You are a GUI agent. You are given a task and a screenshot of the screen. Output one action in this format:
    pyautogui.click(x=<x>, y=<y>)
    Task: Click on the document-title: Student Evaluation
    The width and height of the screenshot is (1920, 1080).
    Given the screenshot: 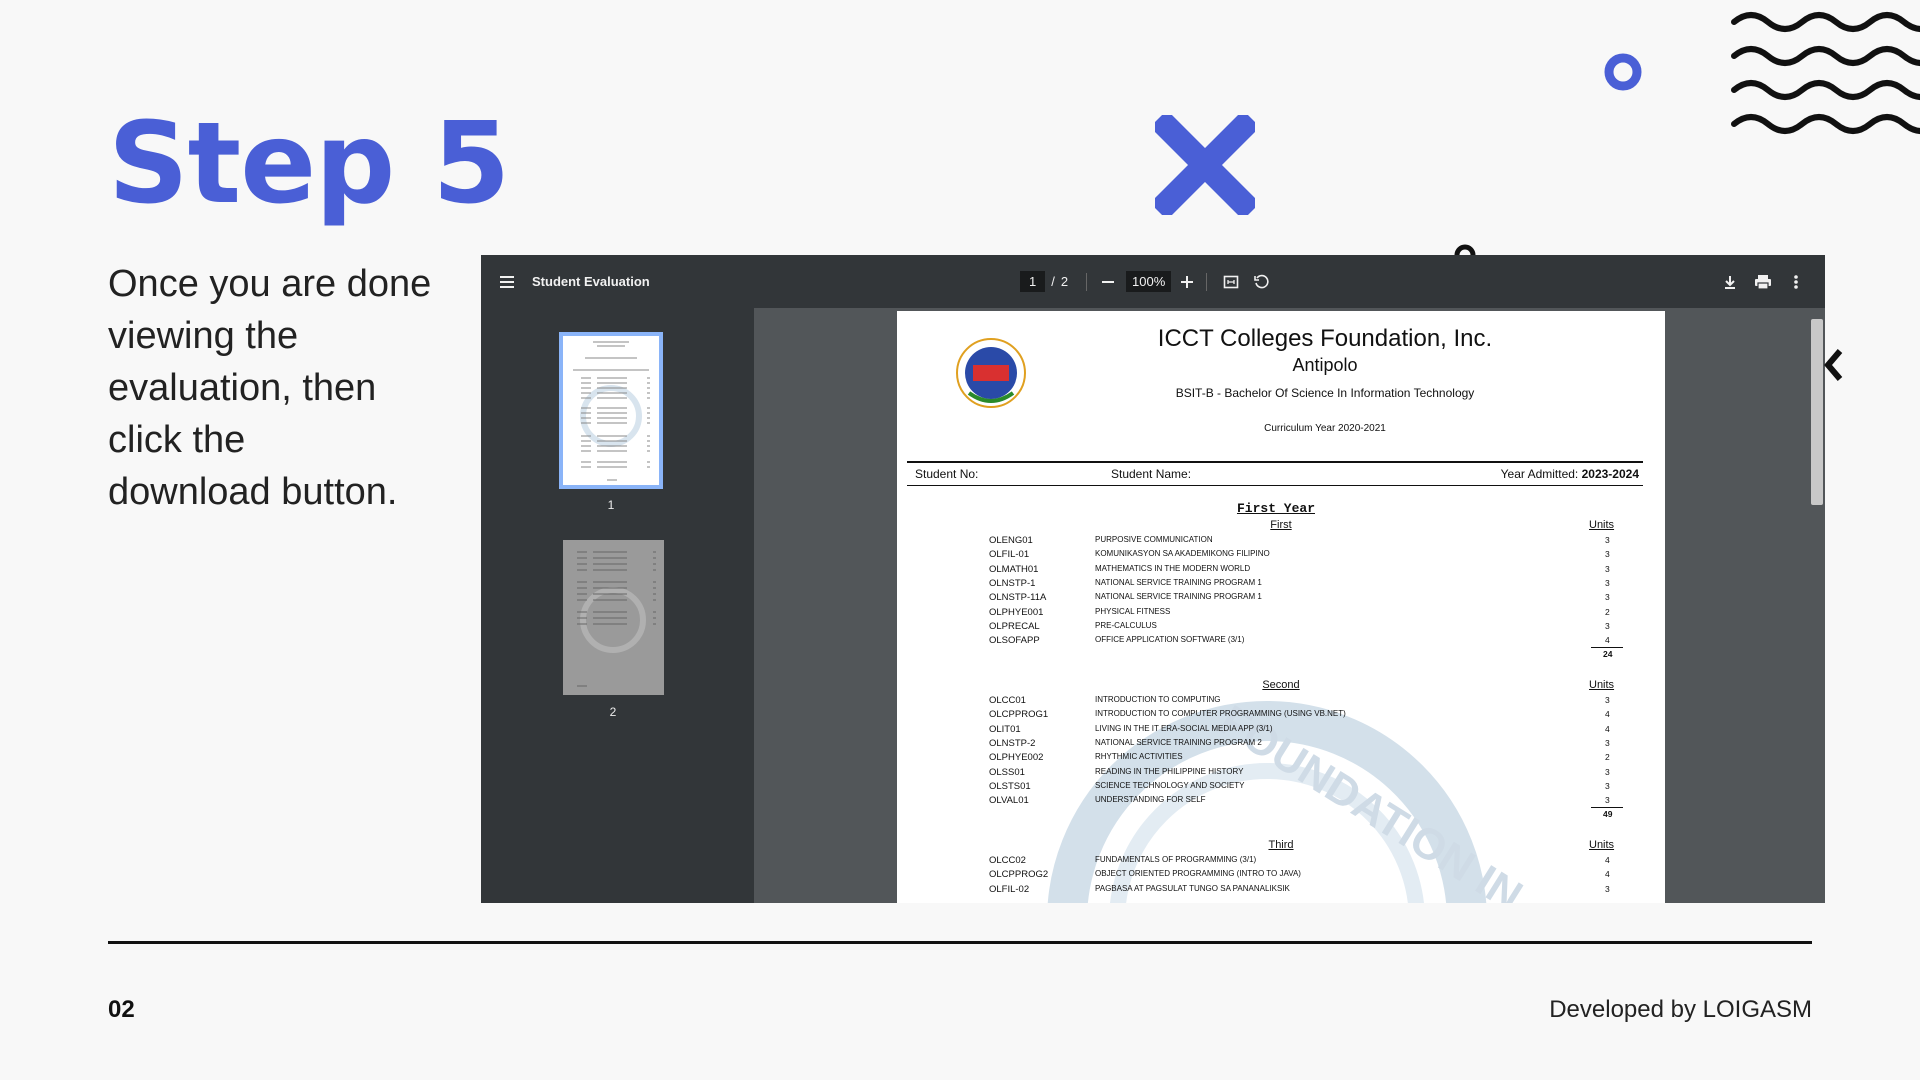 What is the action you would take?
    pyautogui.click(x=591, y=281)
    